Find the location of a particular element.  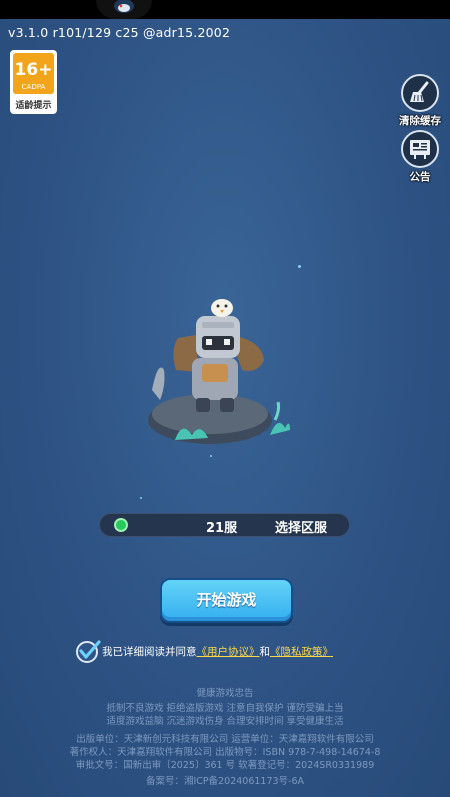

notice-board-icon is located at coordinates (420, 149).